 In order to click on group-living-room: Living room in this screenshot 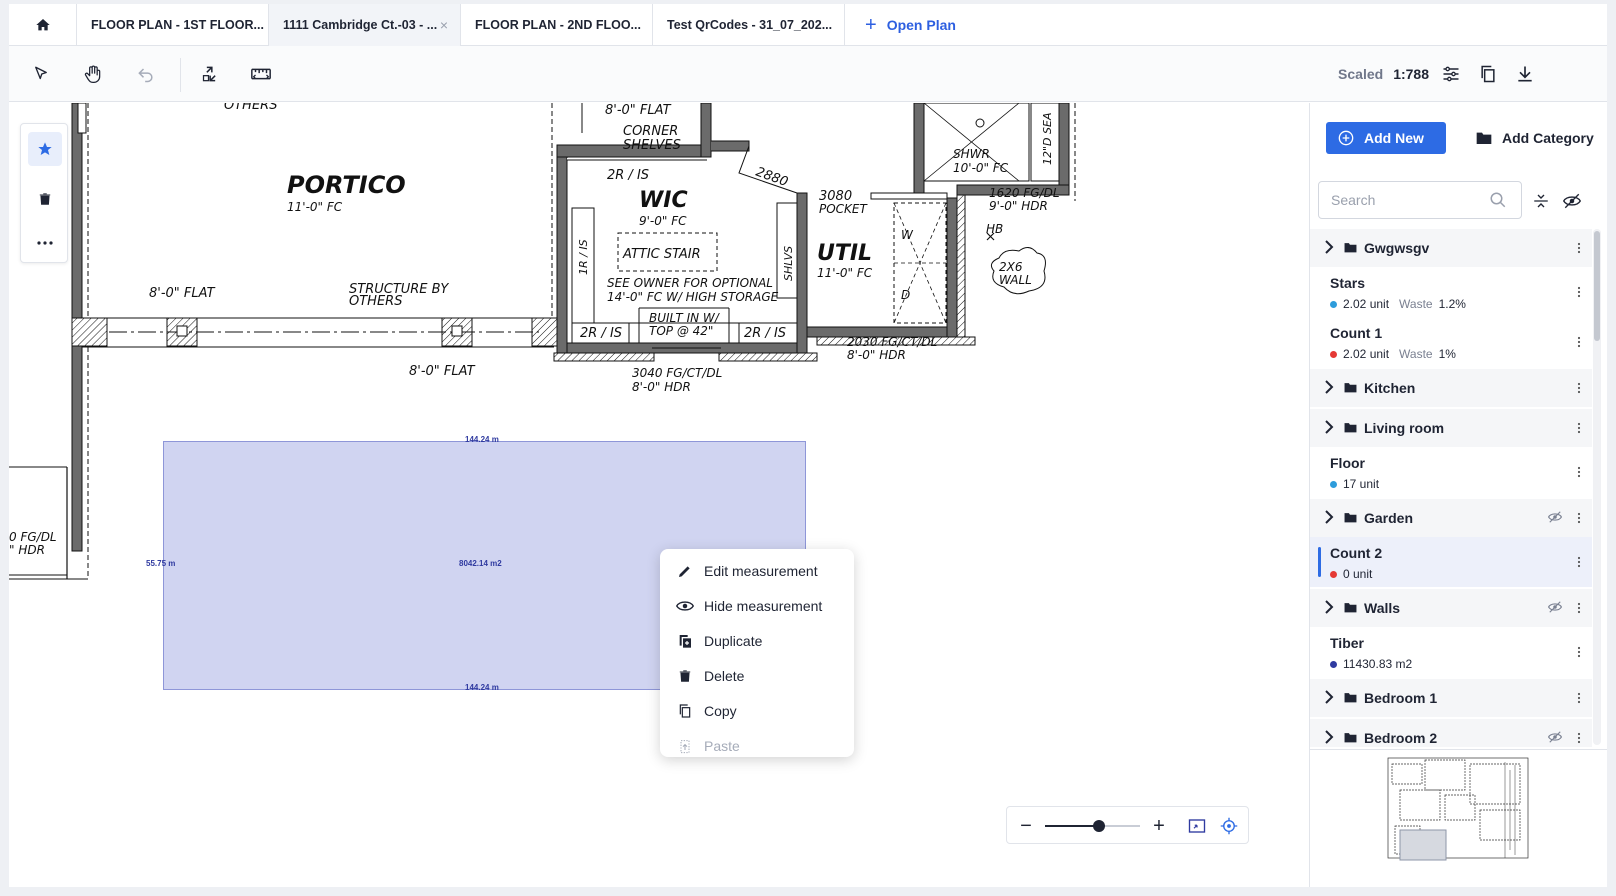, I will do `click(1451, 428)`.